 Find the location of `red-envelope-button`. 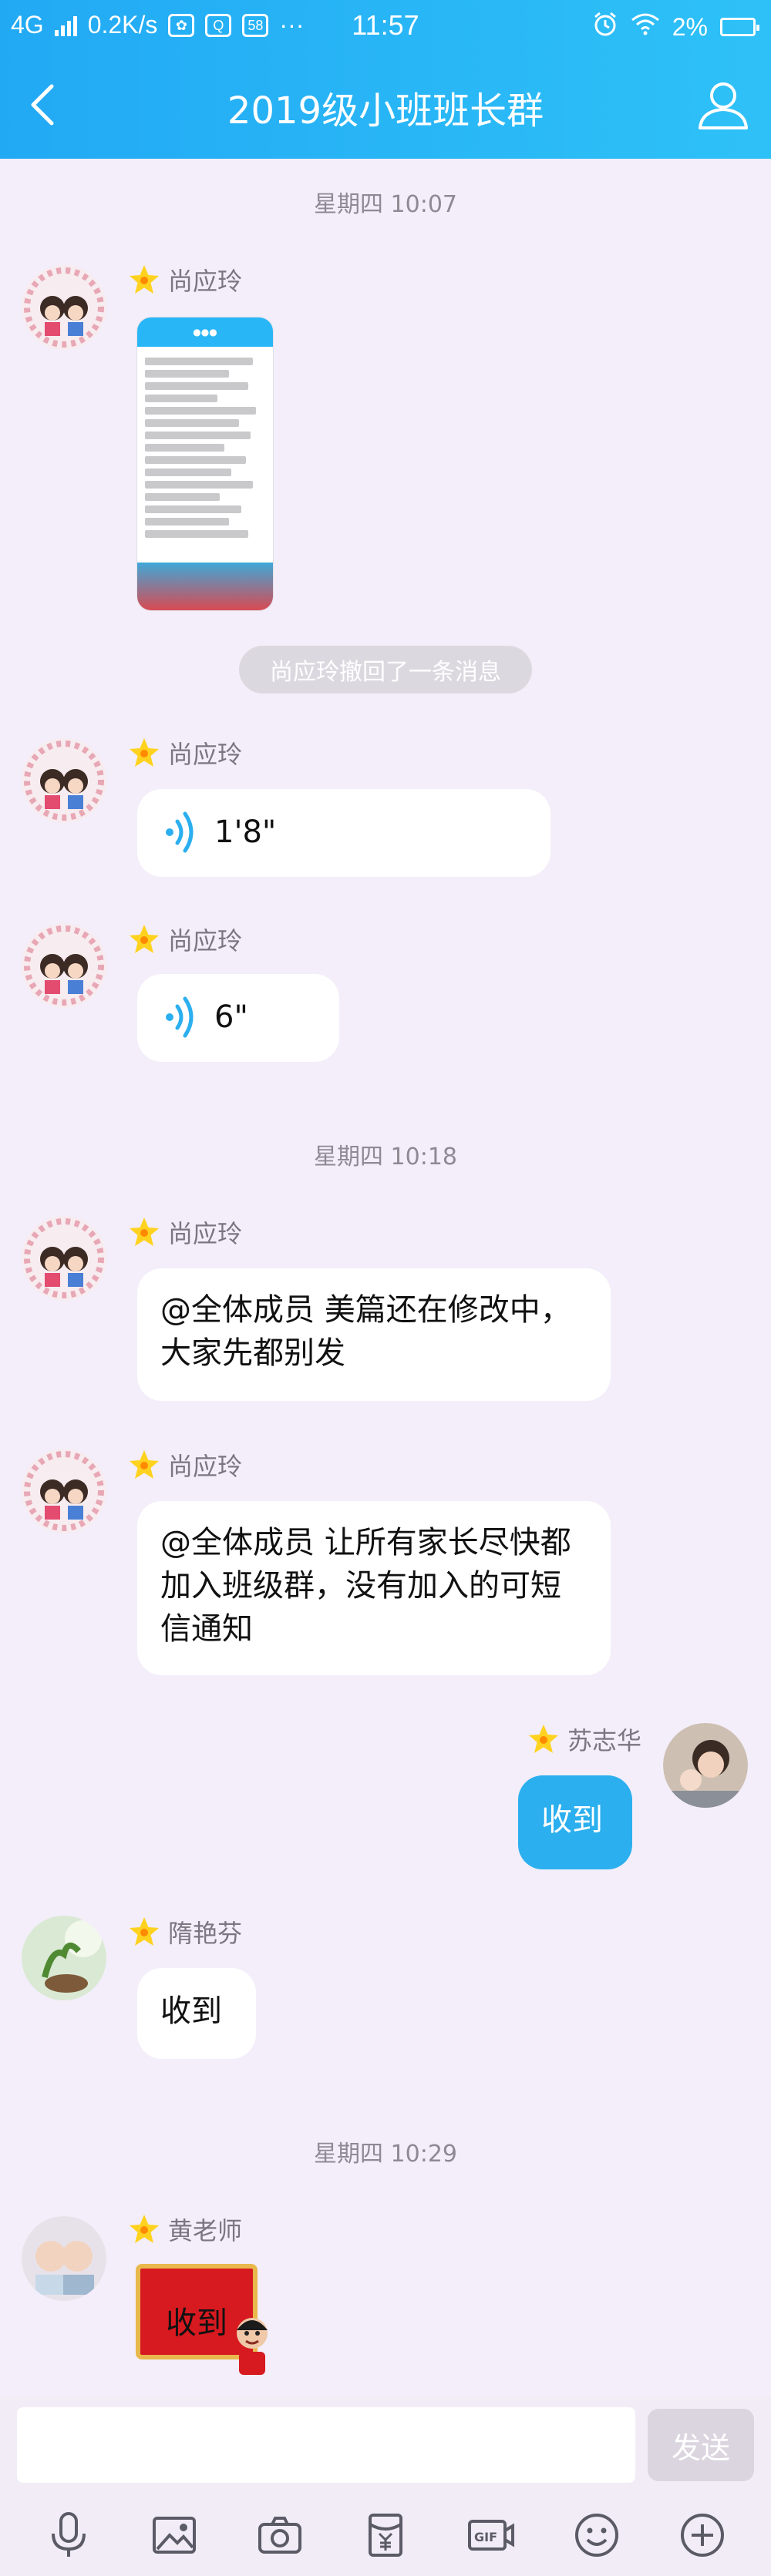

red-envelope-button is located at coordinates (385, 2535).